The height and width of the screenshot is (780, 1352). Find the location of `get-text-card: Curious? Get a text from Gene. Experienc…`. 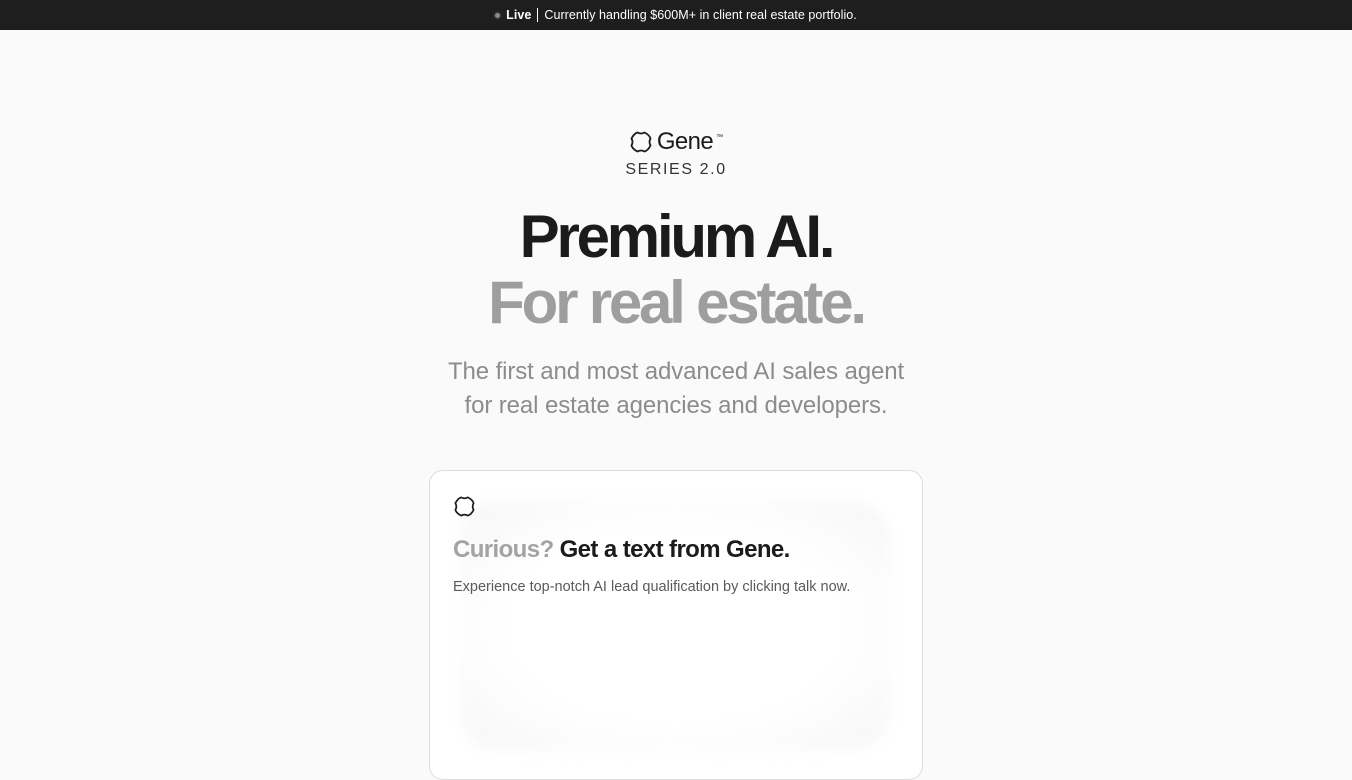

get-text-card: Curious? Get a text from Gene. Experienc… is located at coordinates (676, 625).